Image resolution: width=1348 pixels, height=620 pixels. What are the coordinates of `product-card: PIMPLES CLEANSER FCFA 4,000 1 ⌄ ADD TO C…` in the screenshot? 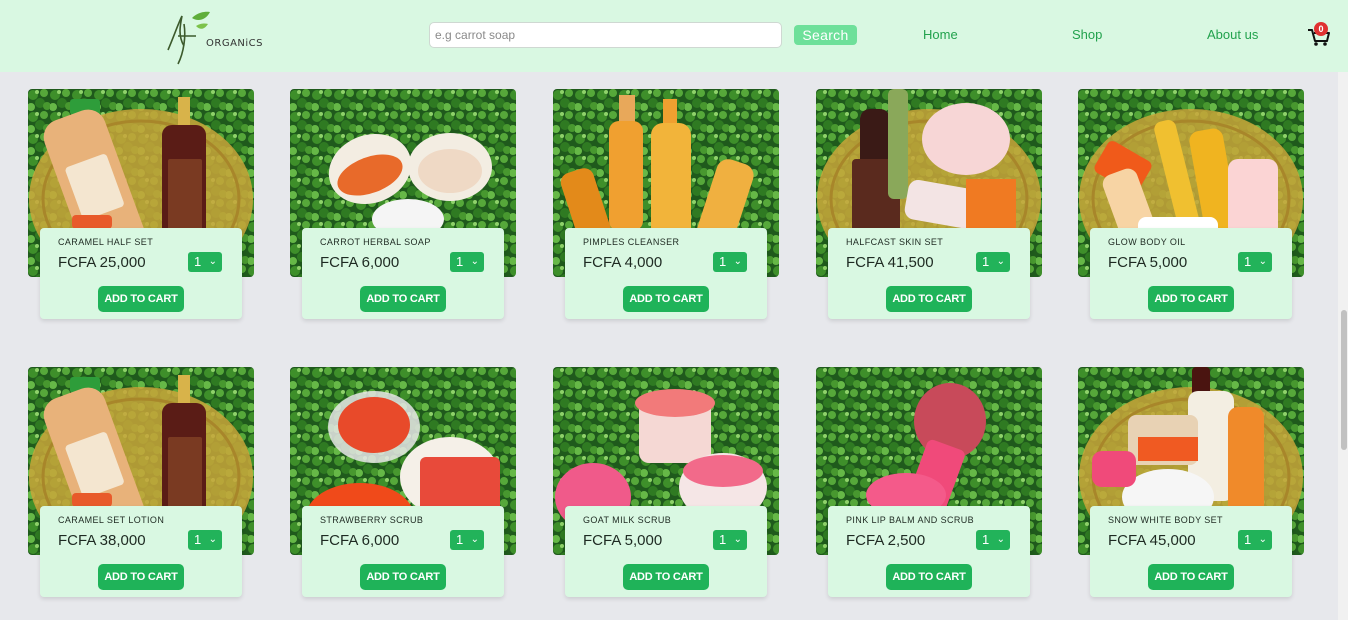 It's located at (666, 205).